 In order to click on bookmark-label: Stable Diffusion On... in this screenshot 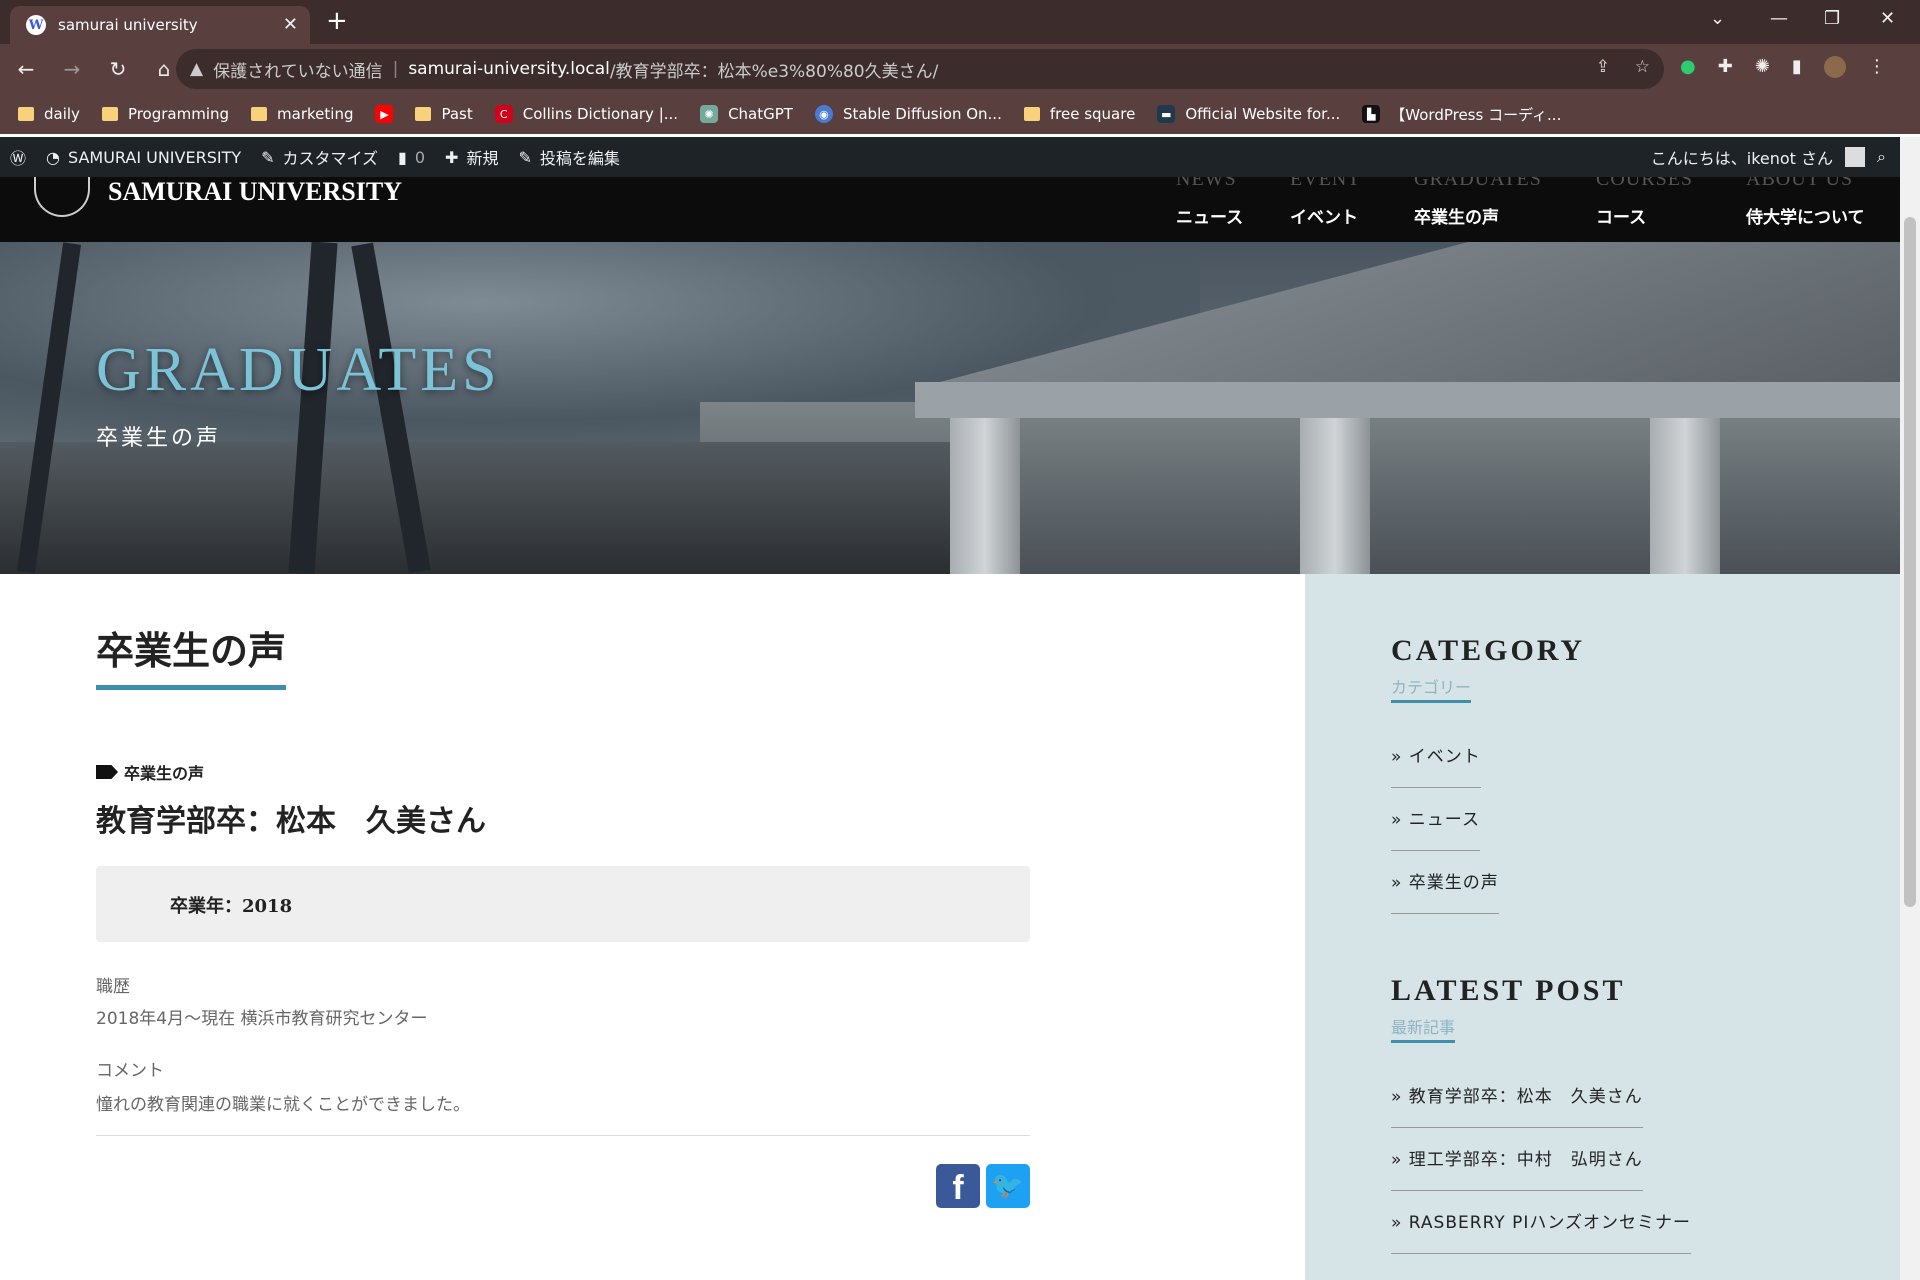, I will do `click(922, 114)`.